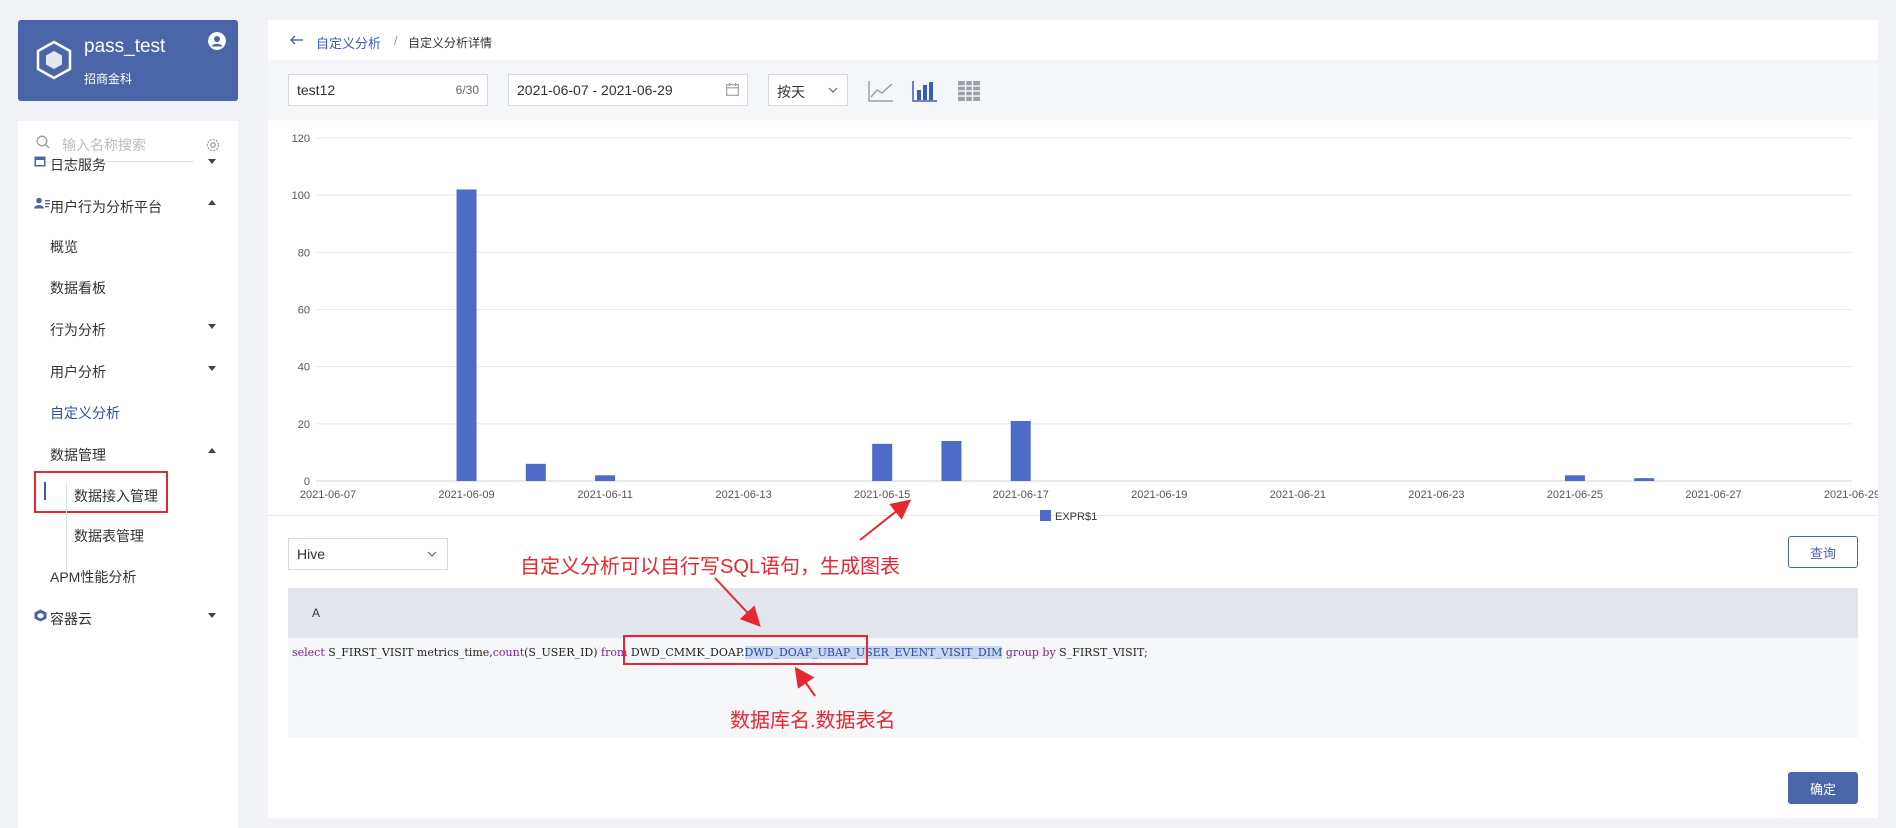 The width and height of the screenshot is (1896, 828). Describe the element at coordinates (217, 41) in the screenshot. I see `user-circle-icon` at that location.